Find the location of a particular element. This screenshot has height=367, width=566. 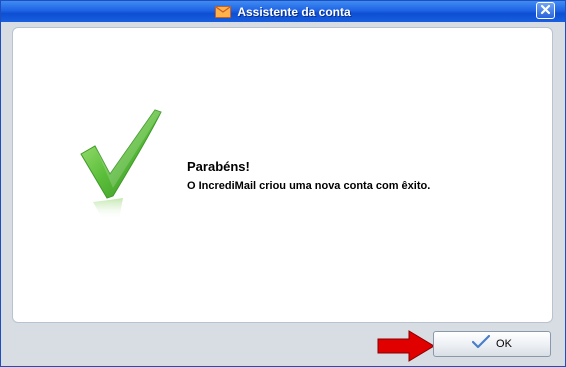

title-wrap: Assistente da conta is located at coordinates (283, 11).